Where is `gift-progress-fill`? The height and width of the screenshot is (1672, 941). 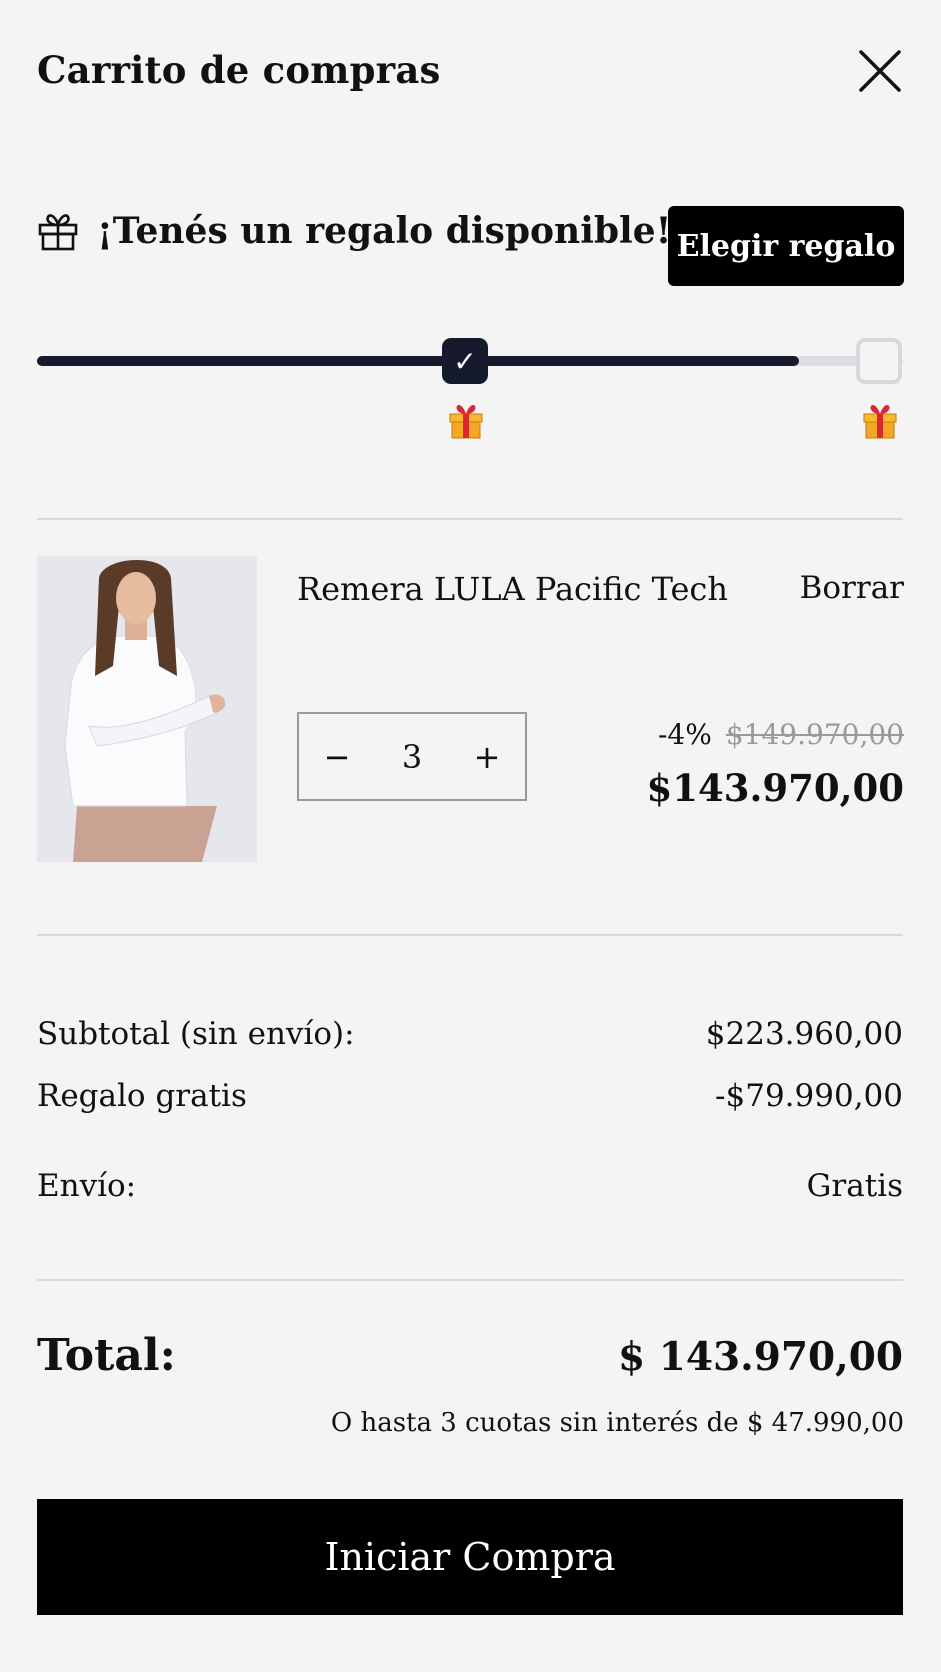 gift-progress-fill is located at coordinates (418, 361).